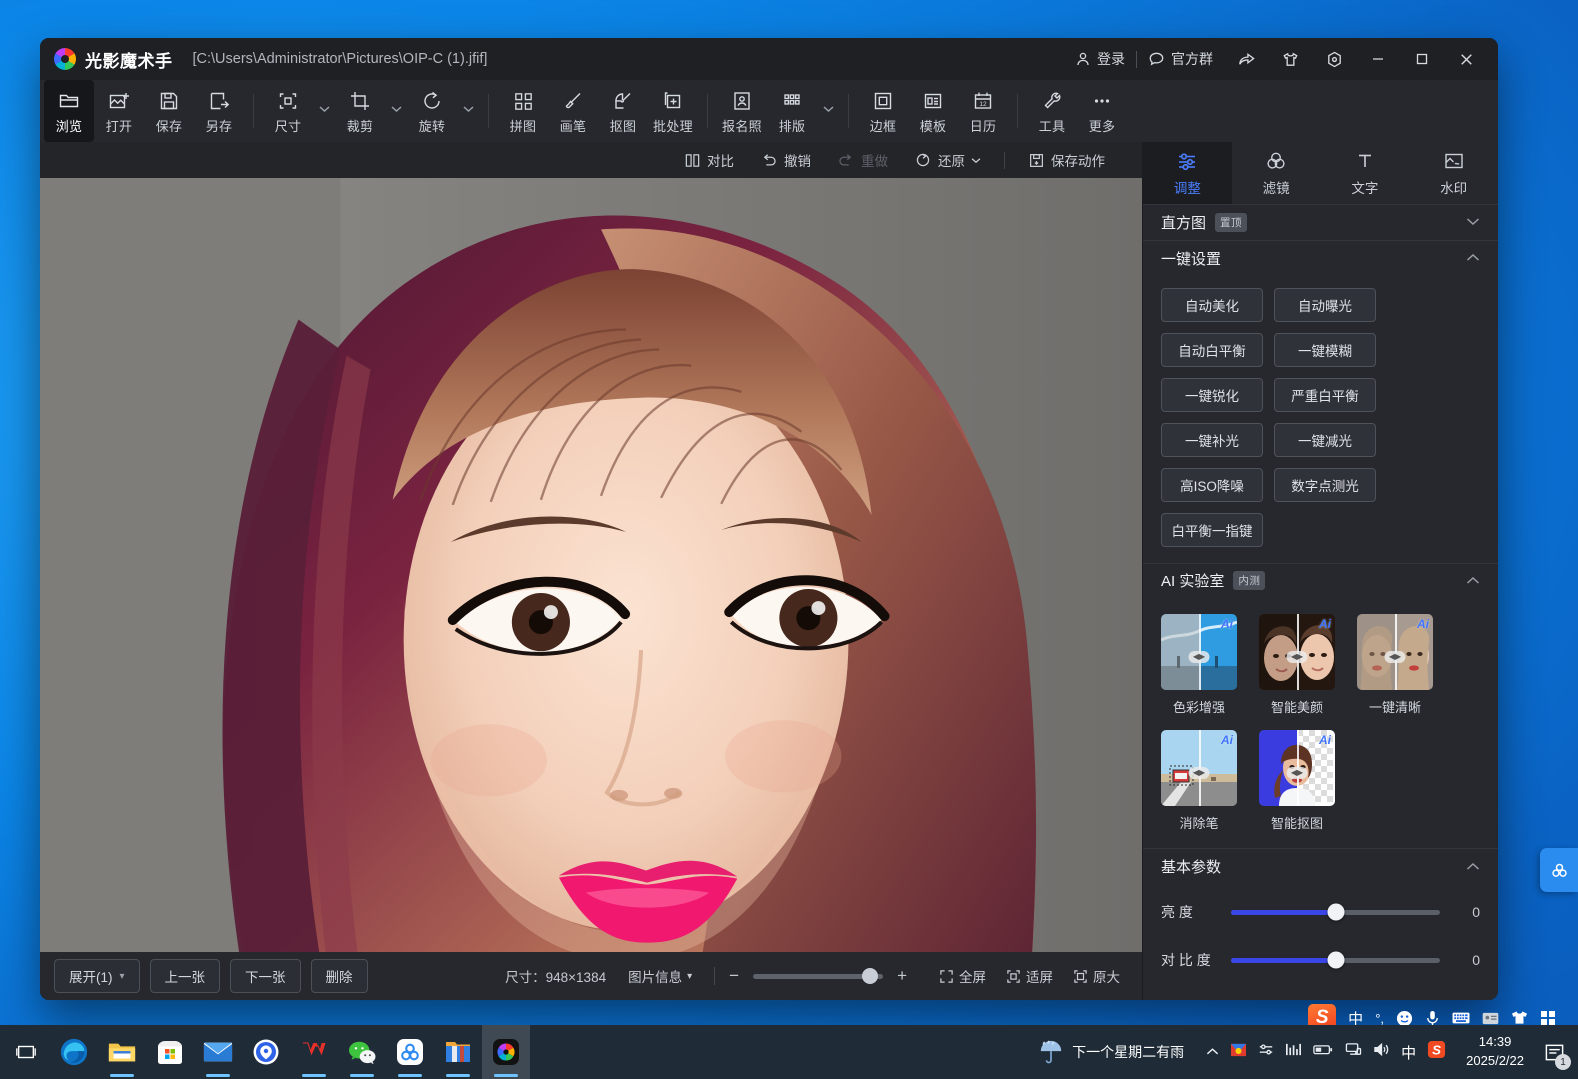 Image resolution: width=1578 pixels, height=1079 pixels. Describe the element at coordinates (1111, 1052) in the screenshot. I see `weather-widget: 下一个星期二有雨` at that location.